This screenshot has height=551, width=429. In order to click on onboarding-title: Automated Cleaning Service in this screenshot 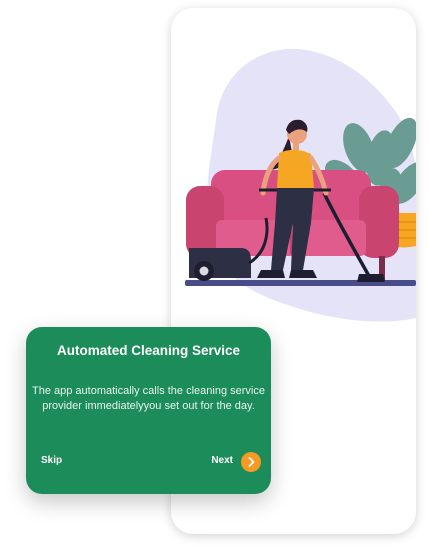, I will do `click(148, 350)`.